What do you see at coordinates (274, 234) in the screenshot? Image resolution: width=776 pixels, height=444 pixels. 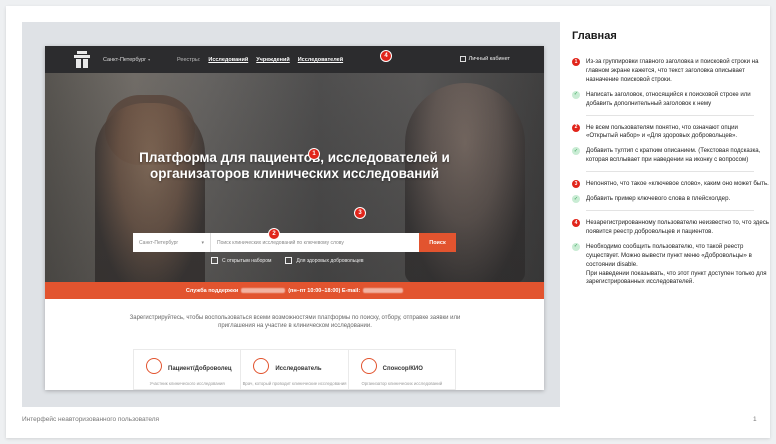 I see `issue-marker-2: 2` at bounding box center [274, 234].